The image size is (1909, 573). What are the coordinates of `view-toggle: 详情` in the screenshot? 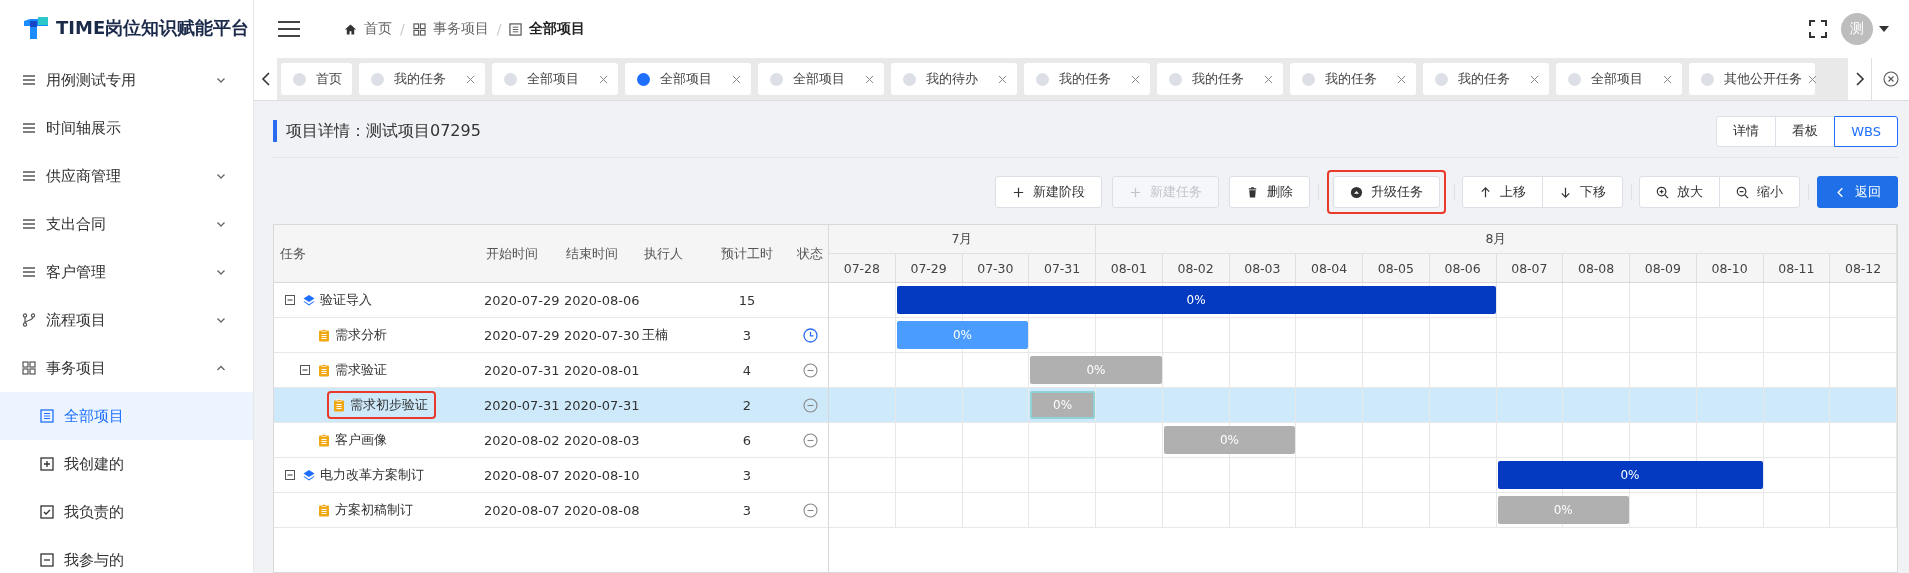 It's located at (1746, 131).